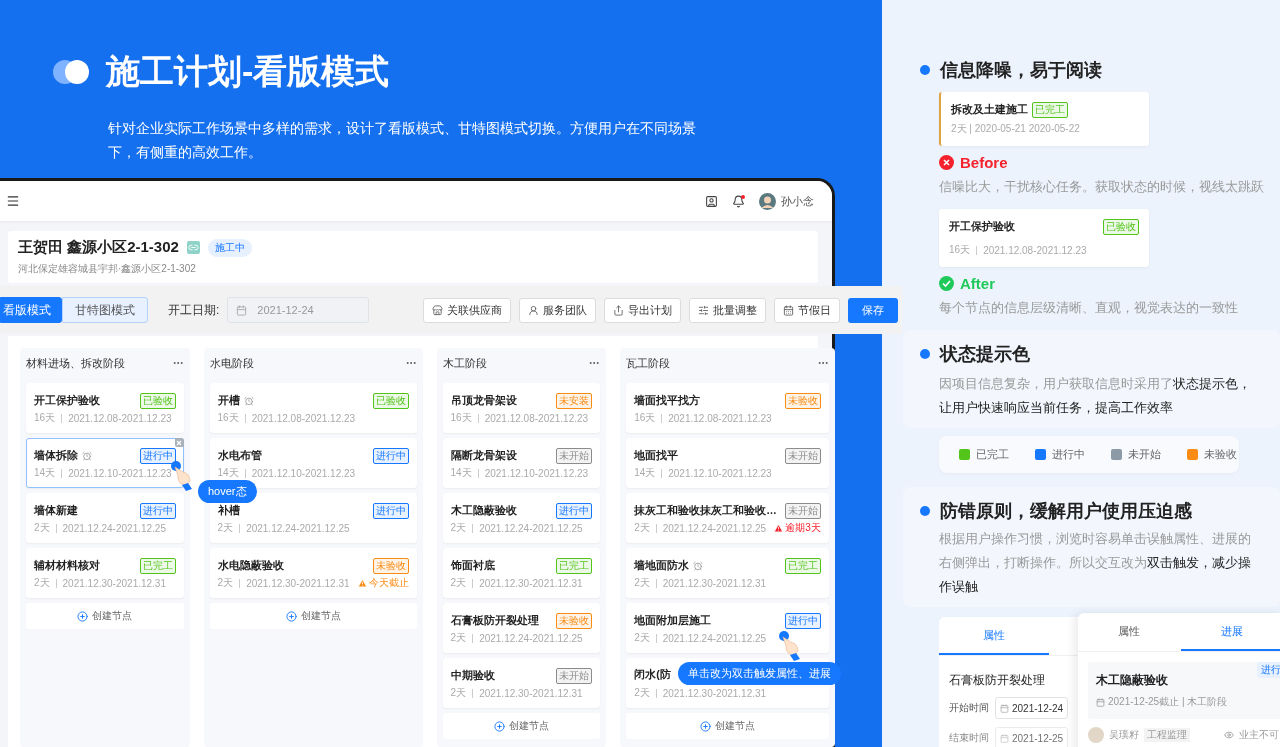 The height and width of the screenshot is (747, 1280). I want to click on after-label: After, so click(977, 283).